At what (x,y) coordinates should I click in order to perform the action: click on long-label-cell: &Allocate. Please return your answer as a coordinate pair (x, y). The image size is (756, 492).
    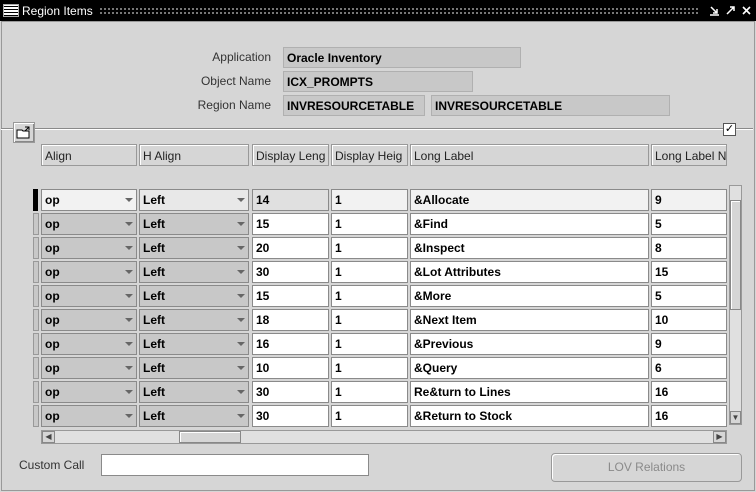
    Looking at the image, I should click on (529, 200).